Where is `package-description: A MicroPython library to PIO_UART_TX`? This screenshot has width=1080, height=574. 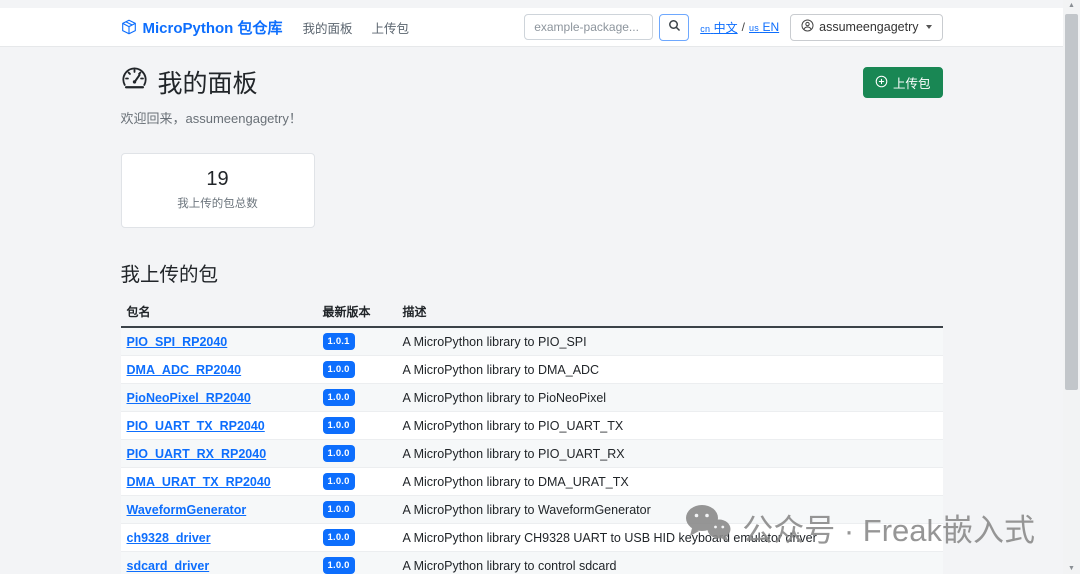
package-description: A MicroPython library to PIO_UART_TX is located at coordinates (669, 425).